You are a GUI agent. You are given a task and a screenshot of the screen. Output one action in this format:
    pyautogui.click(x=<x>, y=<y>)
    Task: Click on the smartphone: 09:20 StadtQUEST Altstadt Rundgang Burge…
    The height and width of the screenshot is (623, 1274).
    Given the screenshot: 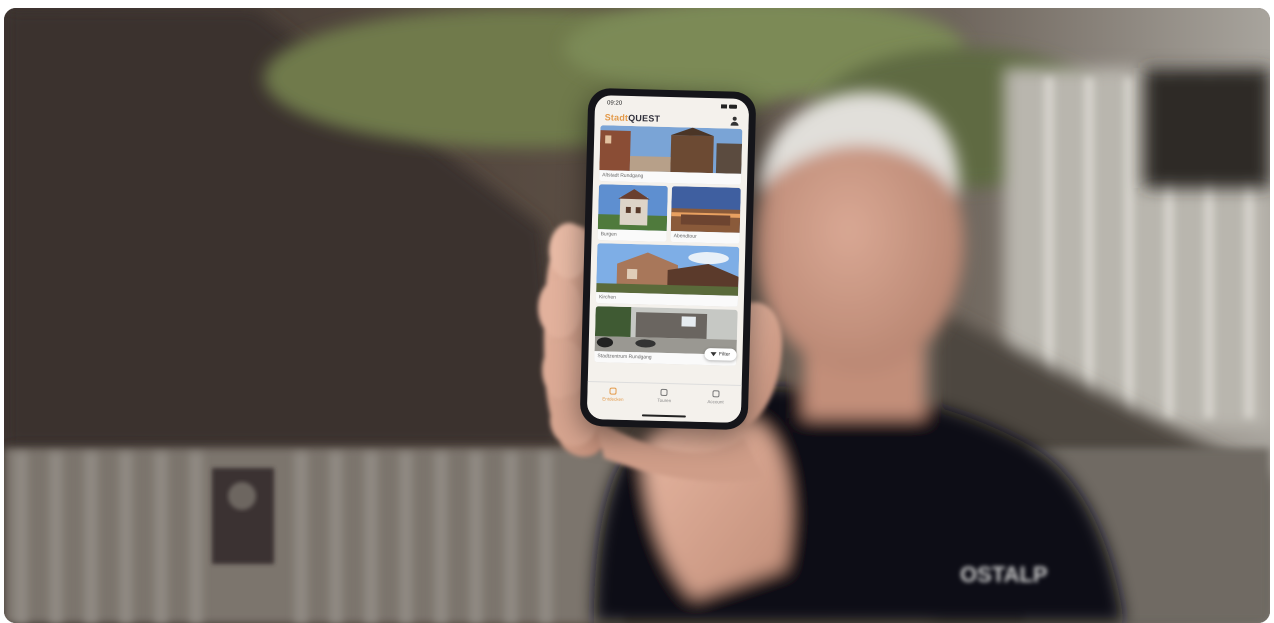 What is the action you would take?
    pyautogui.click(x=668, y=259)
    